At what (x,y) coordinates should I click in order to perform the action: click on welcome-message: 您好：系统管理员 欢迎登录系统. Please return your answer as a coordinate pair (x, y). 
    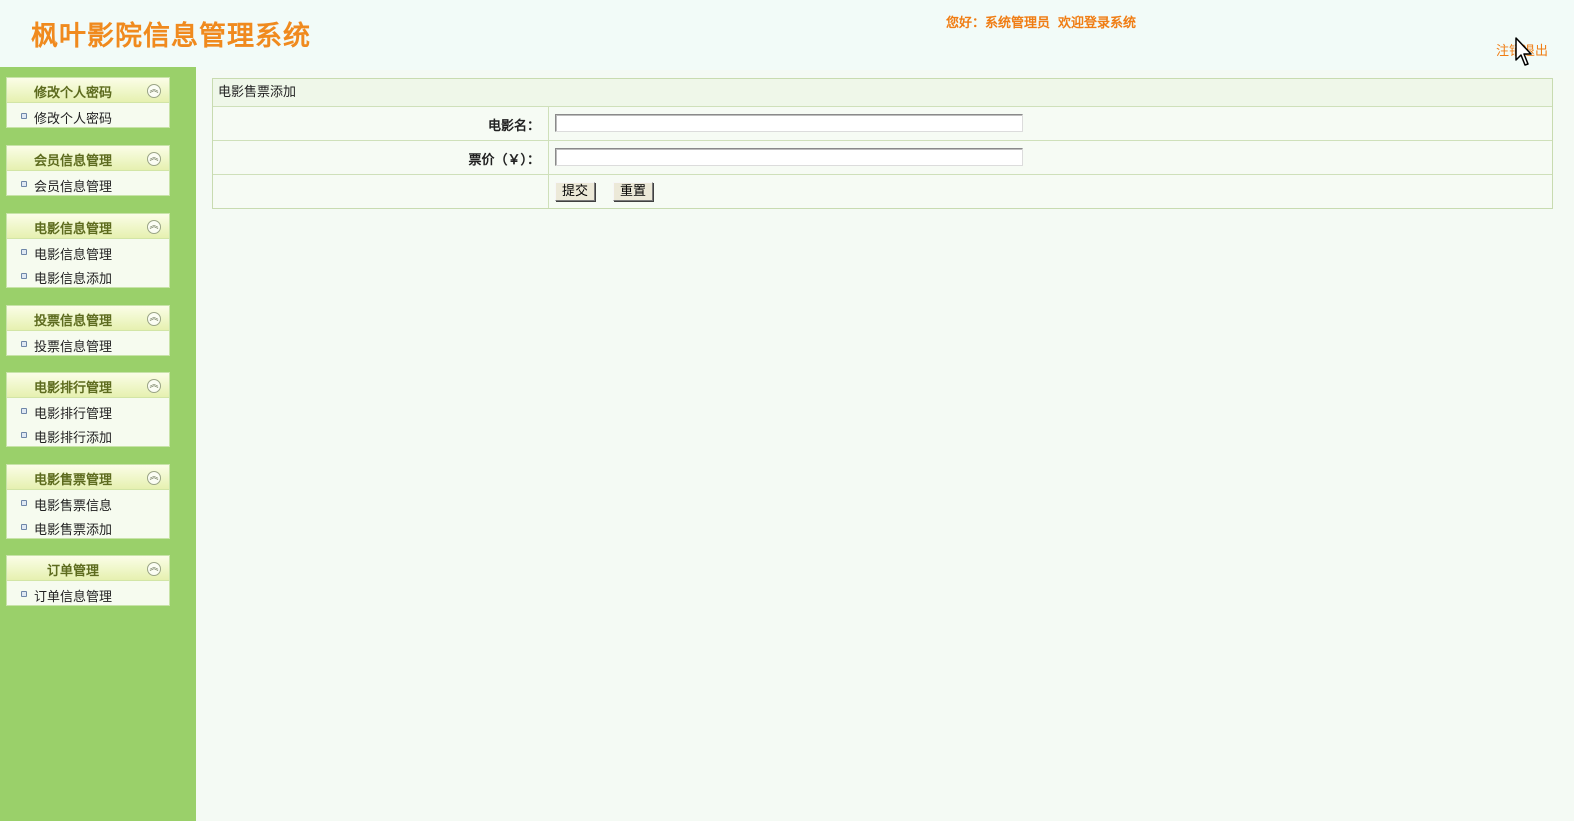
    Looking at the image, I should click on (1045, 21).